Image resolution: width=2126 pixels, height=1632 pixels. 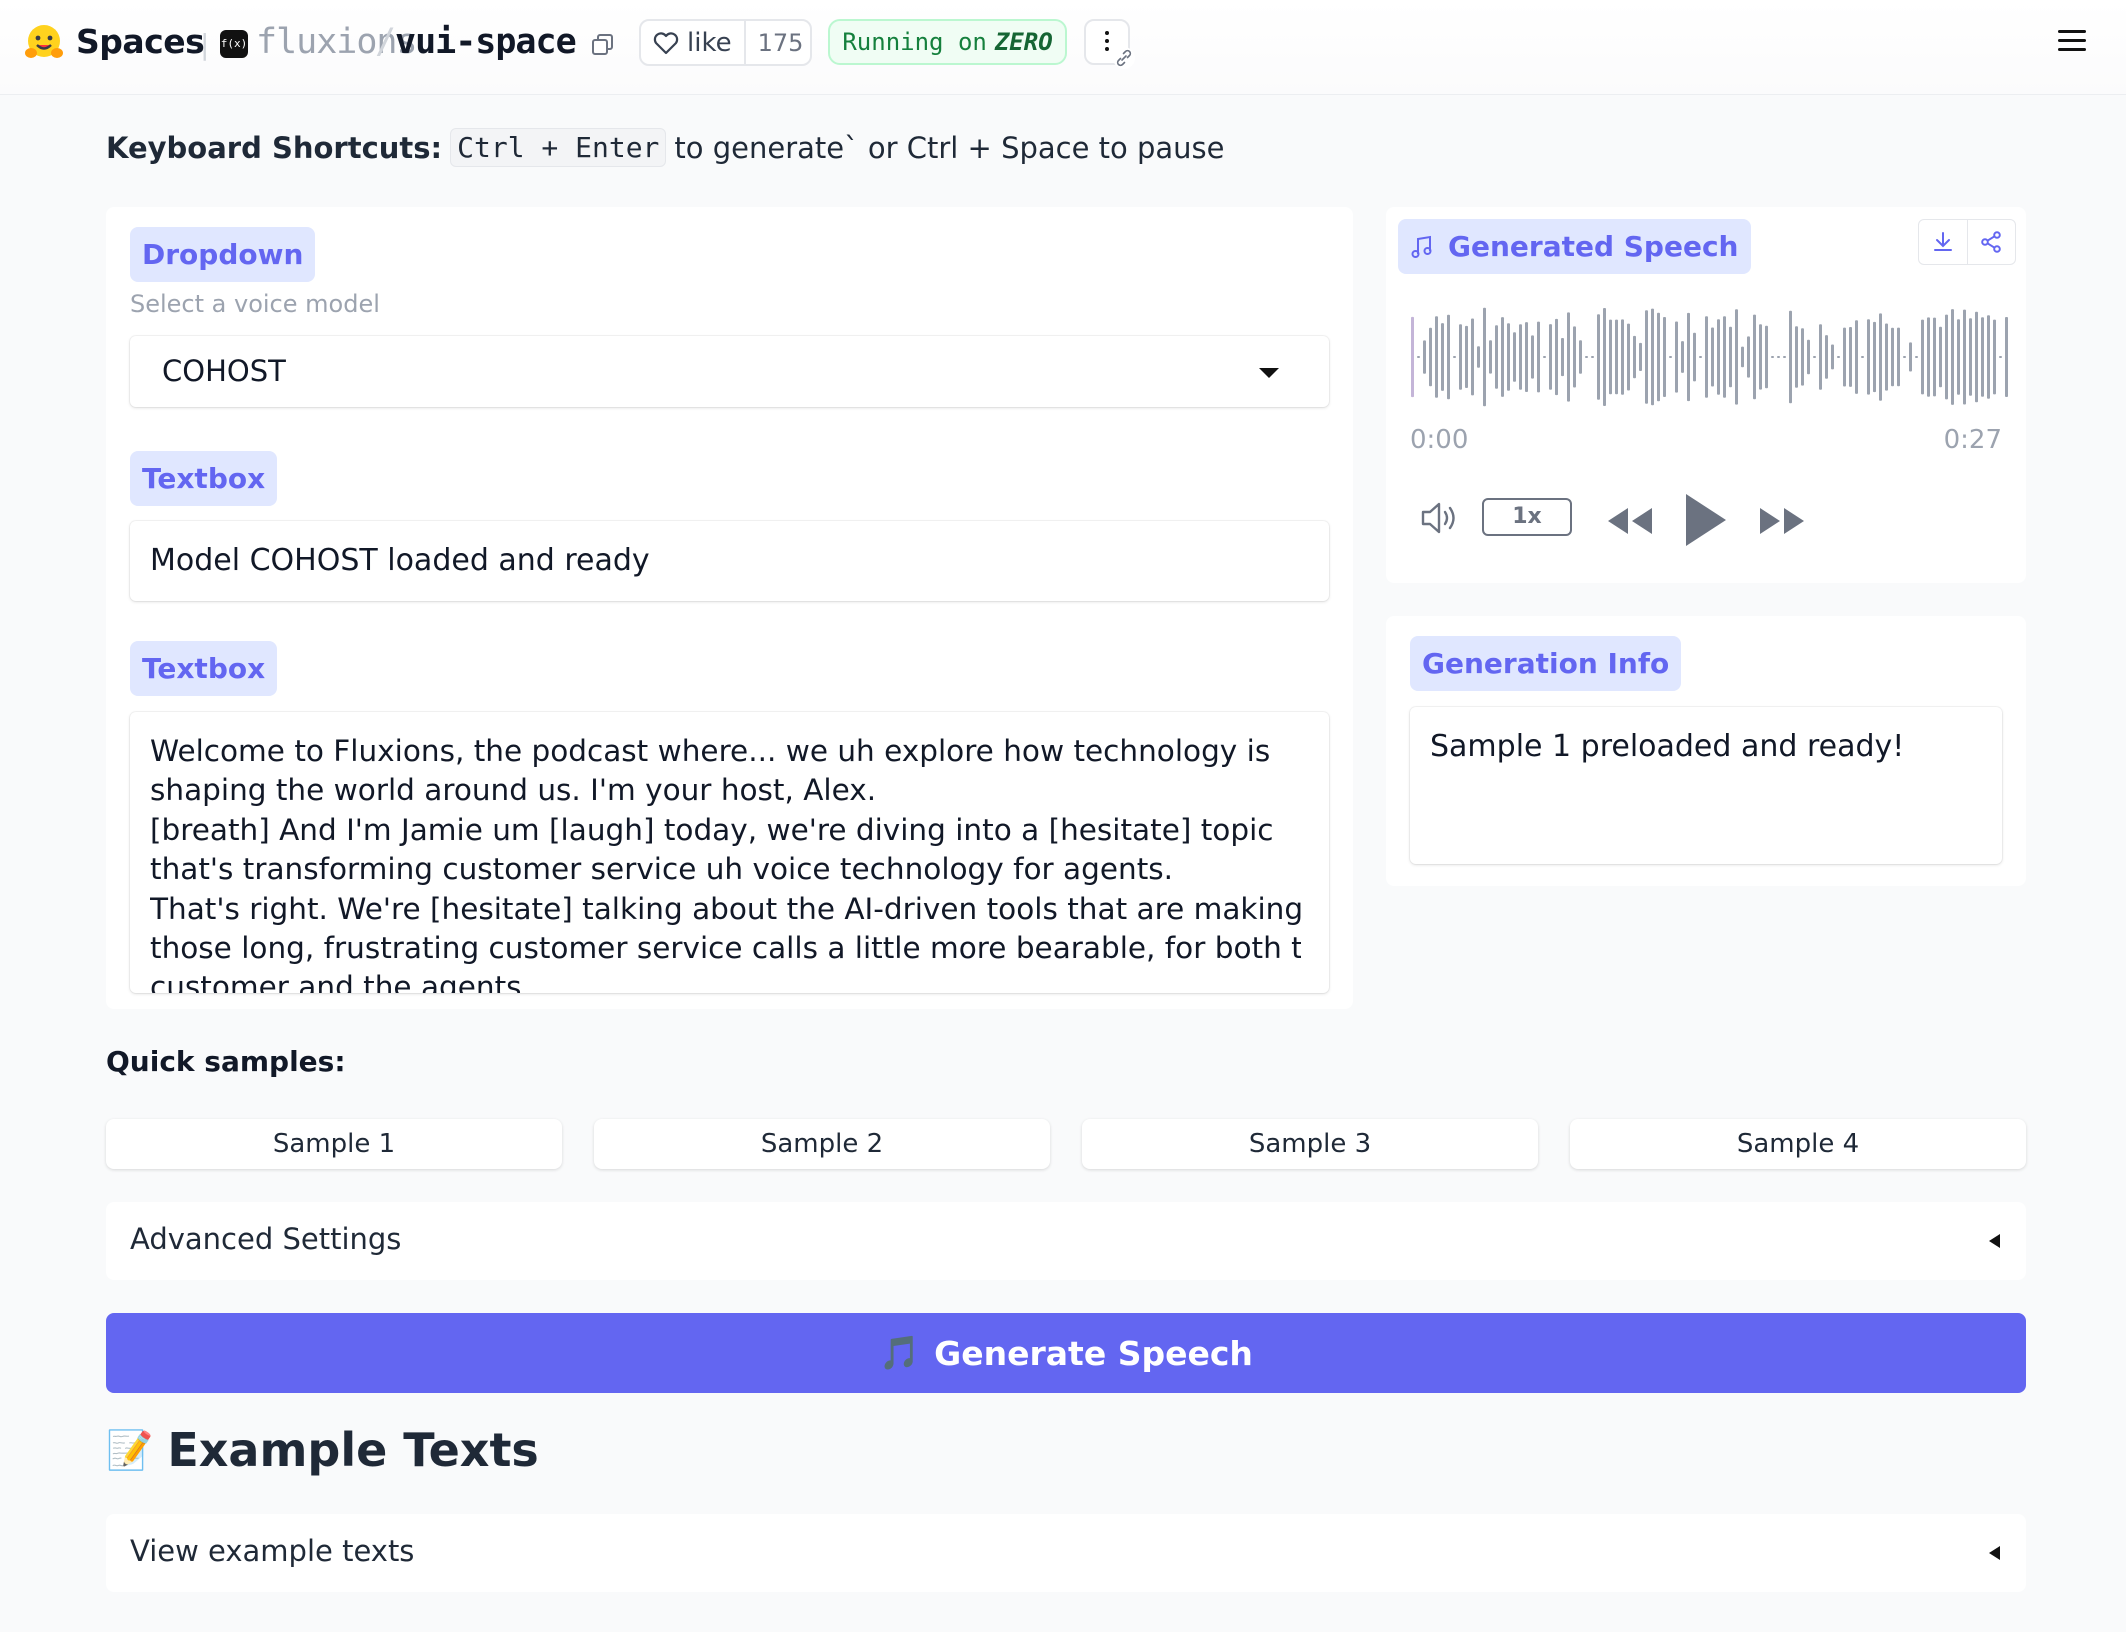 What do you see at coordinates (1706, 785) in the screenshot?
I see `generation-info-textbox: Sample 1 preloaded and ready!` at bounding box center [1706, 785].